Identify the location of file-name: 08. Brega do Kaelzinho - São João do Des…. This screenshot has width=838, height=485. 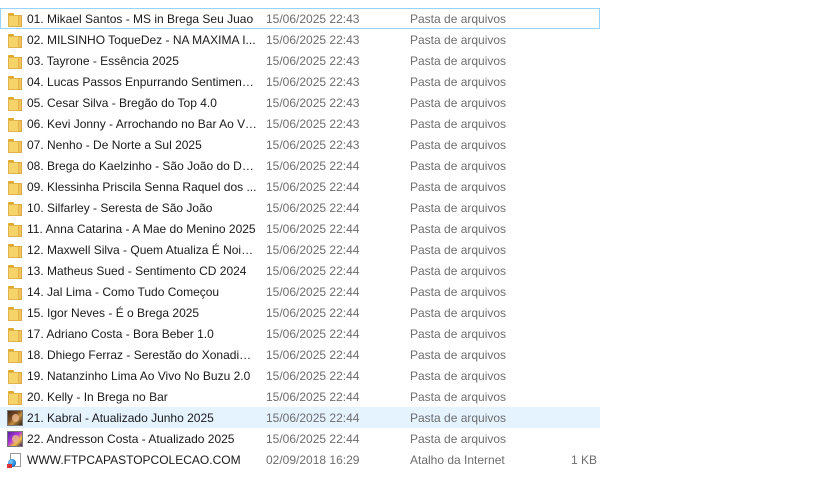
(142, 166).